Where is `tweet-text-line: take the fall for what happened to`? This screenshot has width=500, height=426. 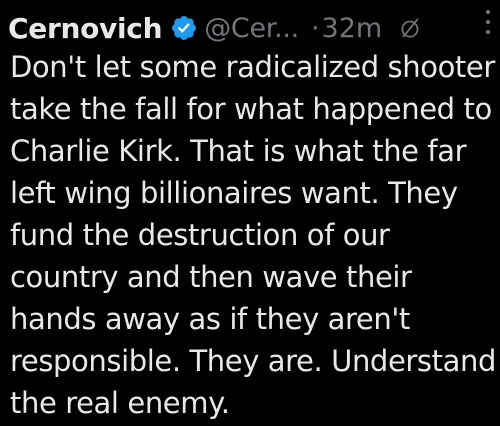 tweet-text-line: take the fall for what happened to is located at coordinates (251, 109).